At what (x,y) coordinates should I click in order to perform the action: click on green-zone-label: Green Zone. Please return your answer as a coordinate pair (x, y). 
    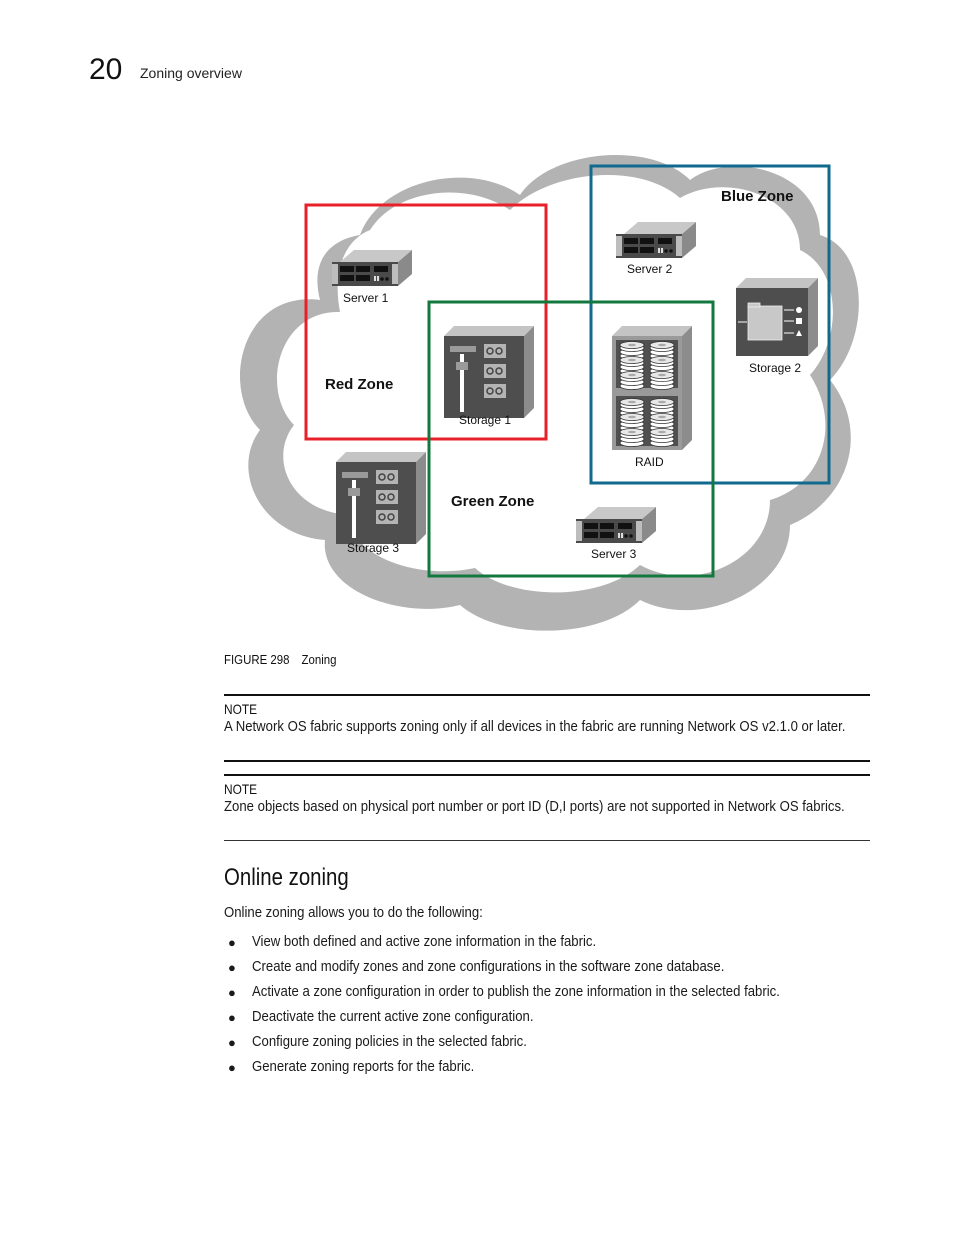
    Looking at the image, I should click on (492, 501).